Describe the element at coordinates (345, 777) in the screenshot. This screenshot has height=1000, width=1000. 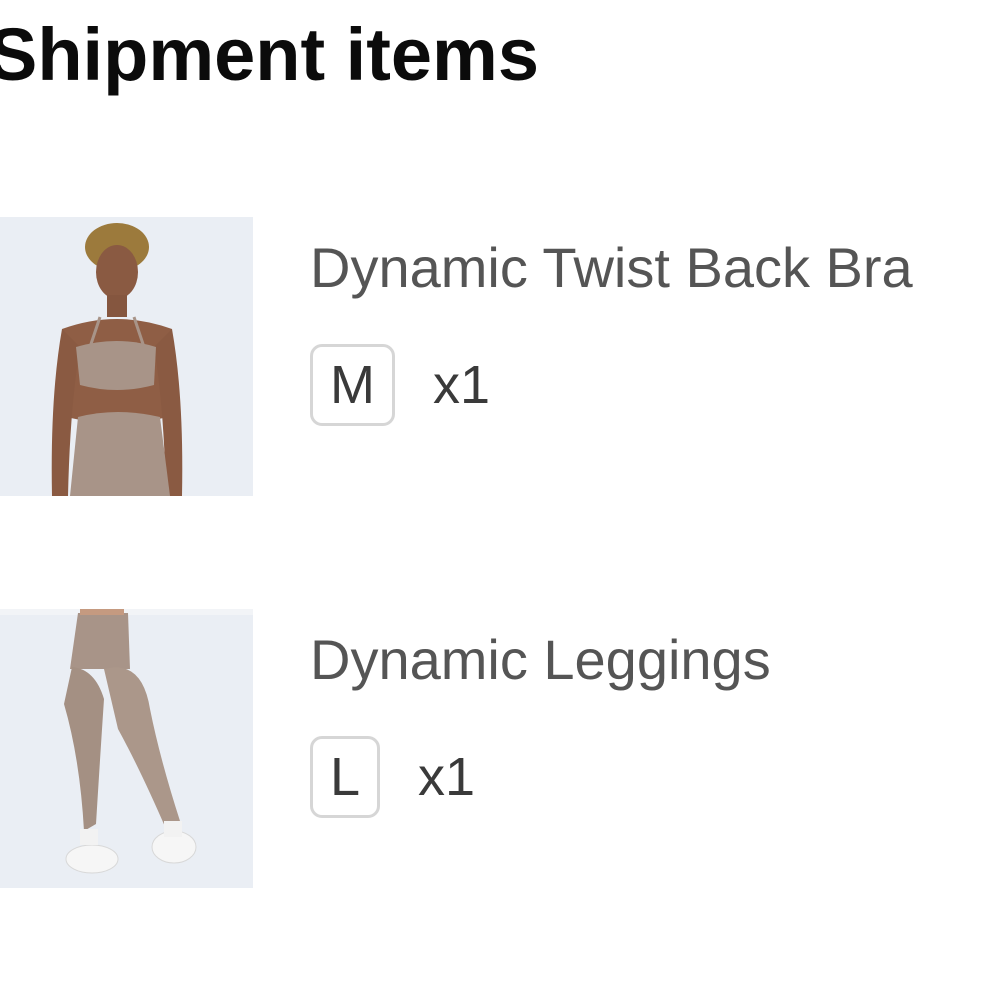
I see `size-badge: L` at that location.